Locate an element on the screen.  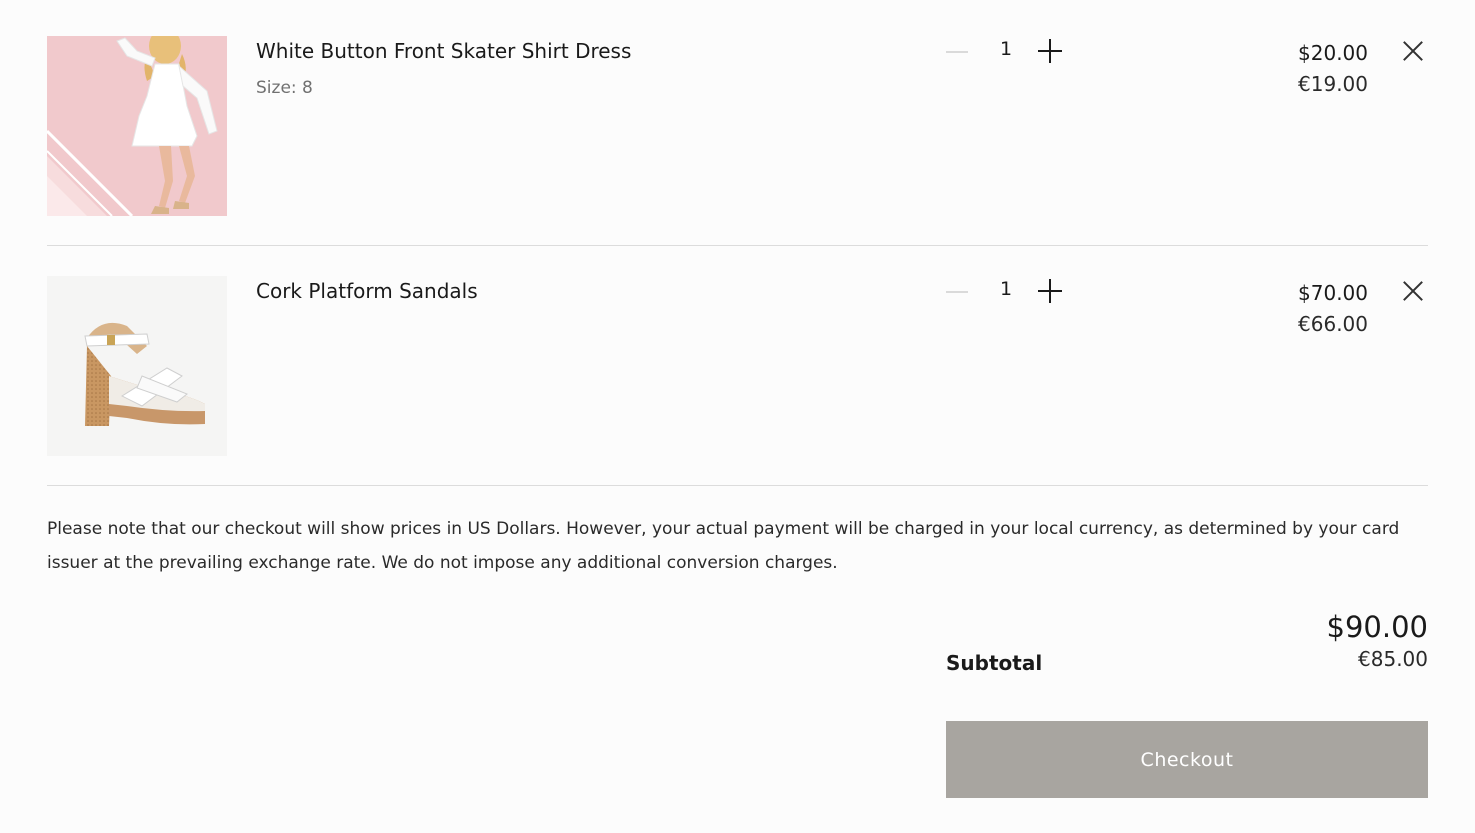
product-image-sandals is located at coordinates (137, 366).